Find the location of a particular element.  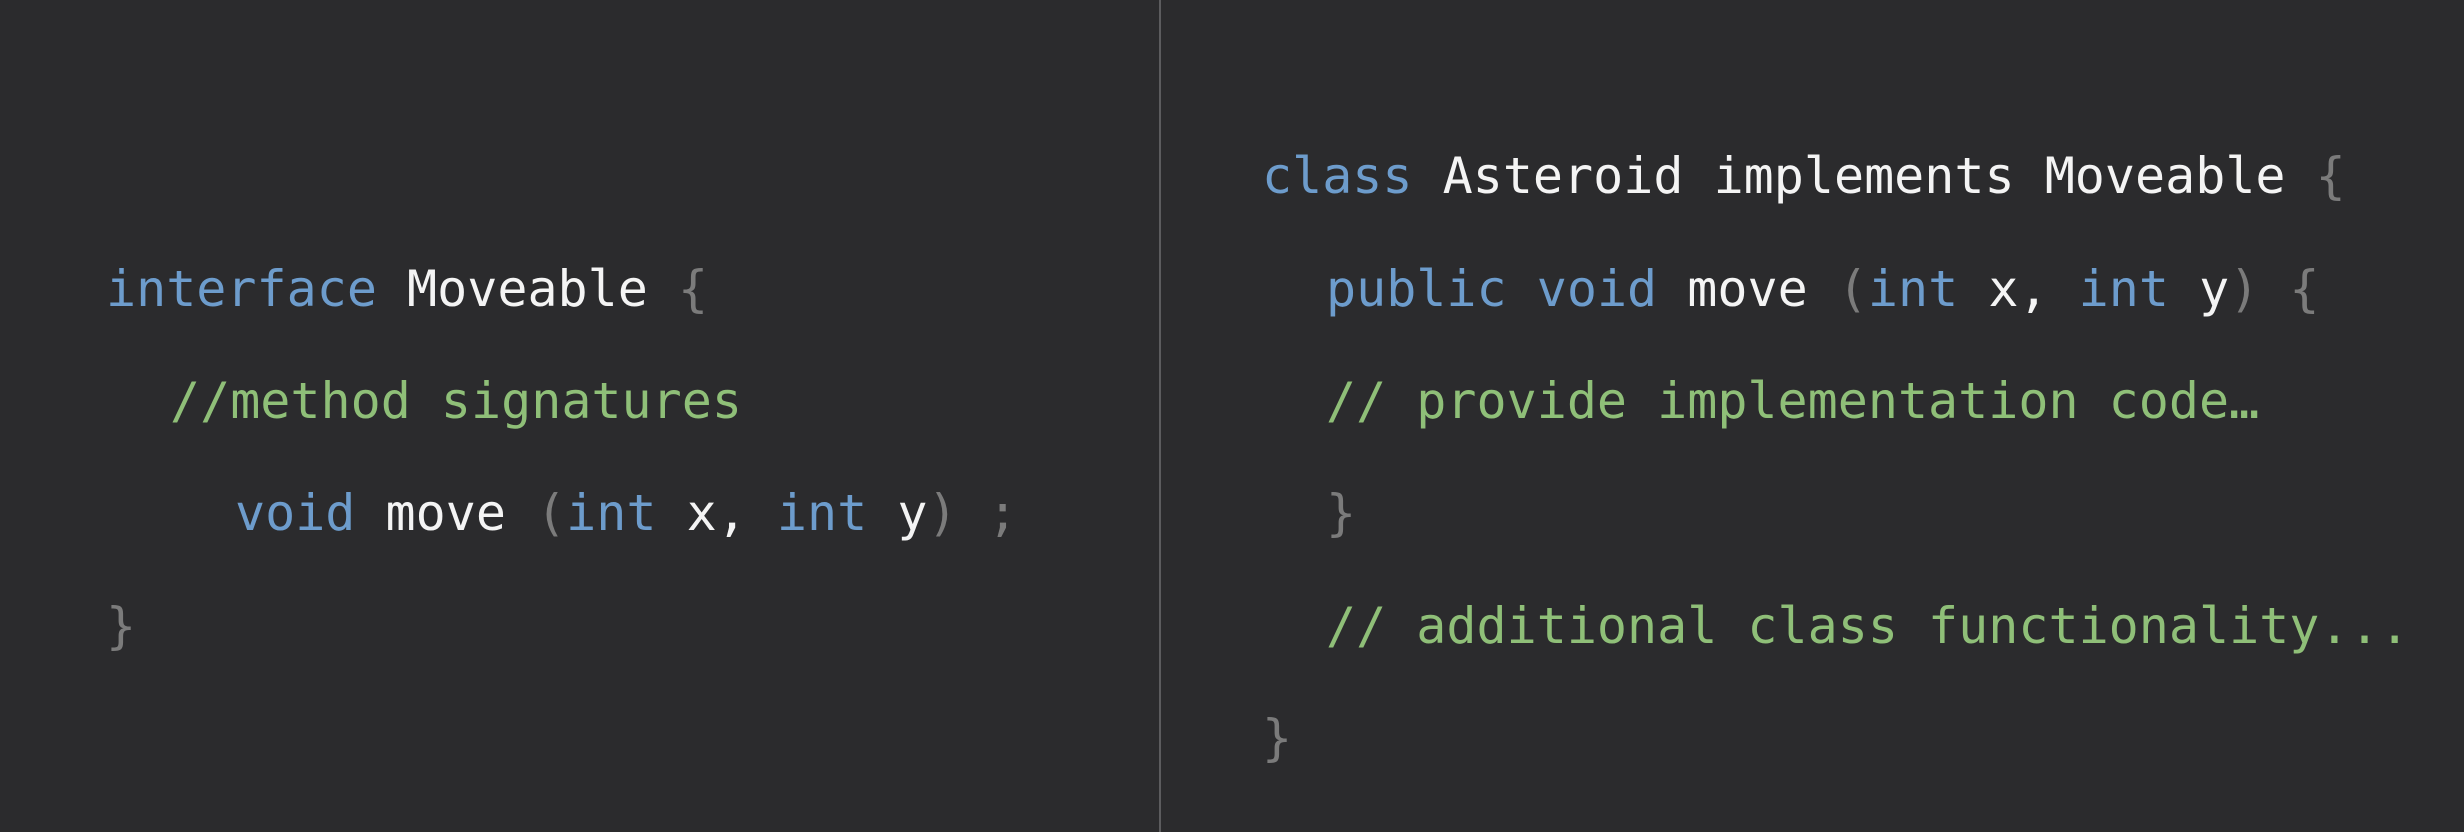

method-close-brace: } is located at coordinates (1341, 513).